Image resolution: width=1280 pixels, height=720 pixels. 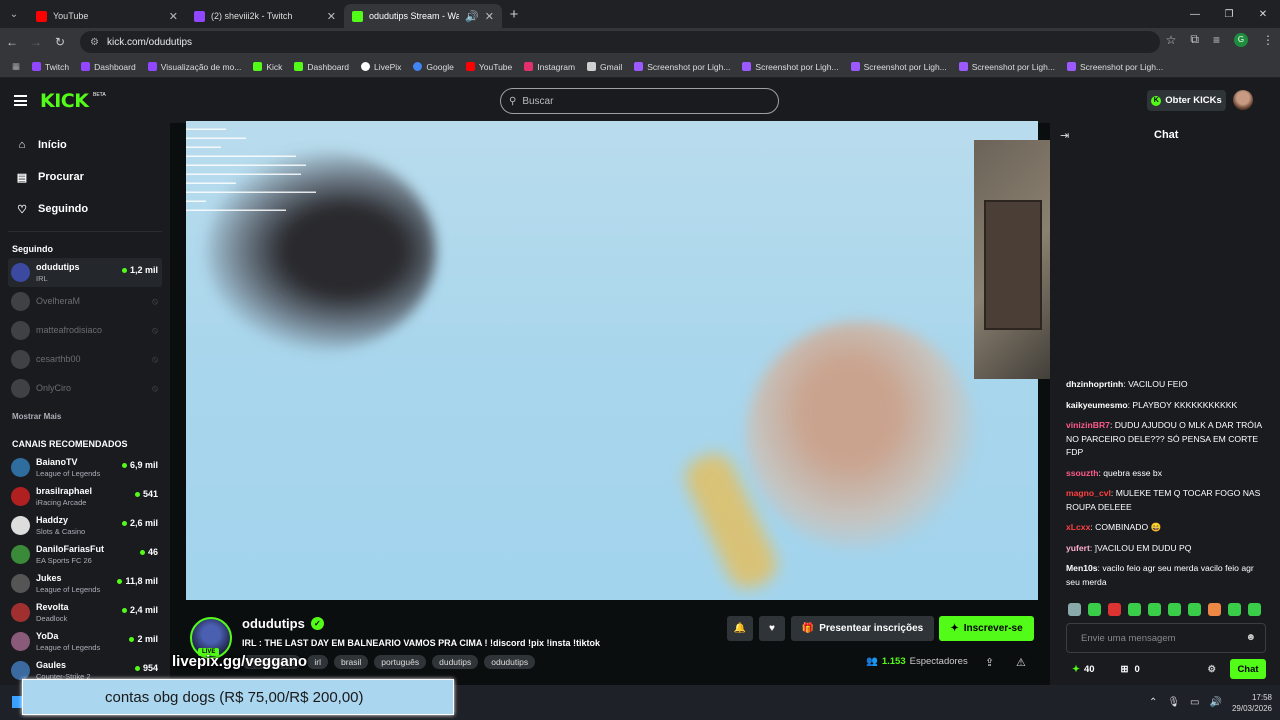 What do you see at coordinates (510, 662) in the screenshot?
I see `tag-chip: odudutips` at bounding box center [510, 662].